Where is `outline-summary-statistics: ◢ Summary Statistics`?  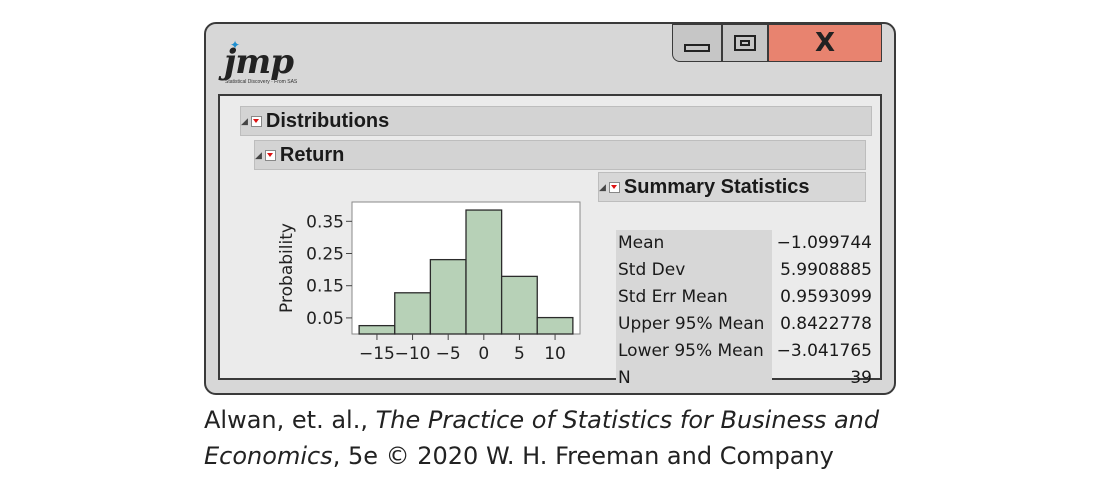 outline-summary-statistics: ◢ Summary Statistics is located at coordinates (732, 187).